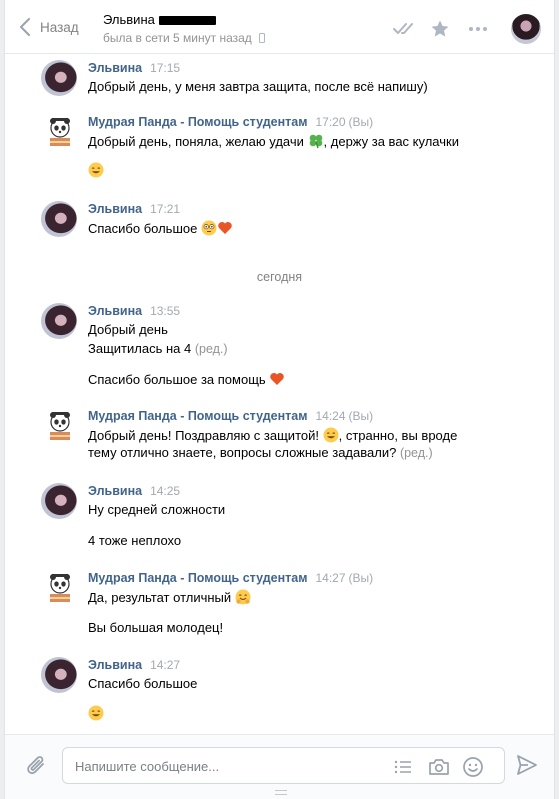 The image size is (559, 799). I want to click on message-text: Защитилась на 4 (ред.), so click(158, 348).